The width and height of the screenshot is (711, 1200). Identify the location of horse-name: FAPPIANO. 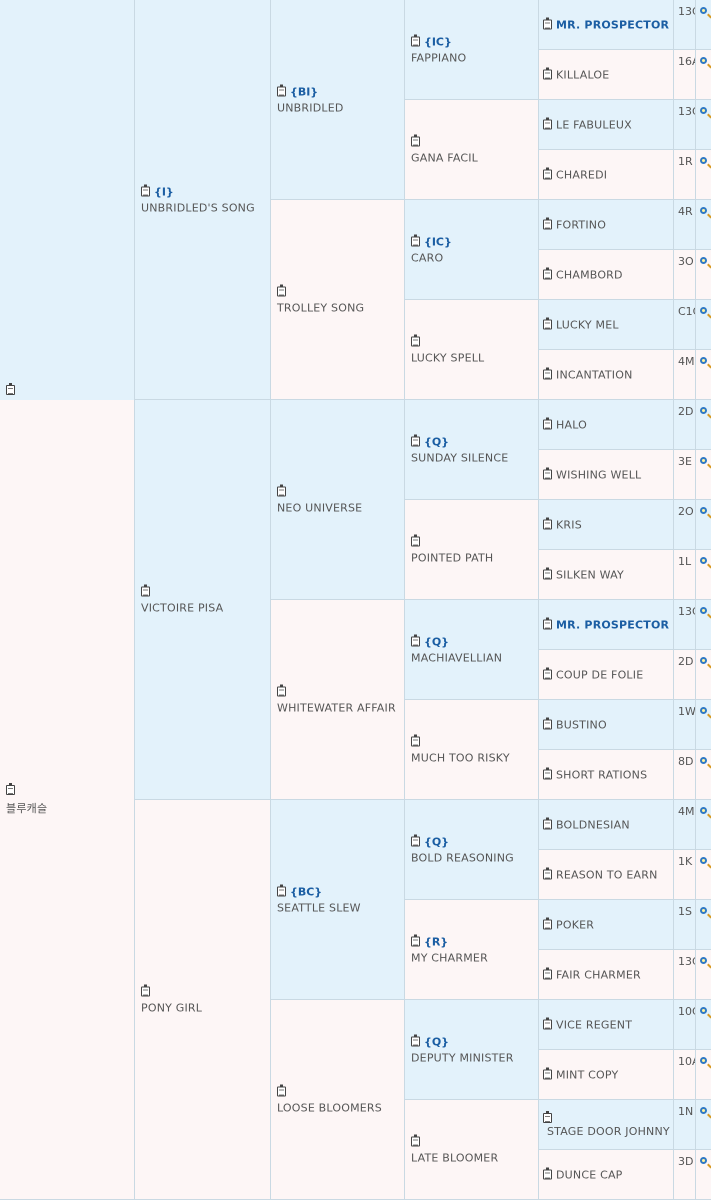
(473, 57).